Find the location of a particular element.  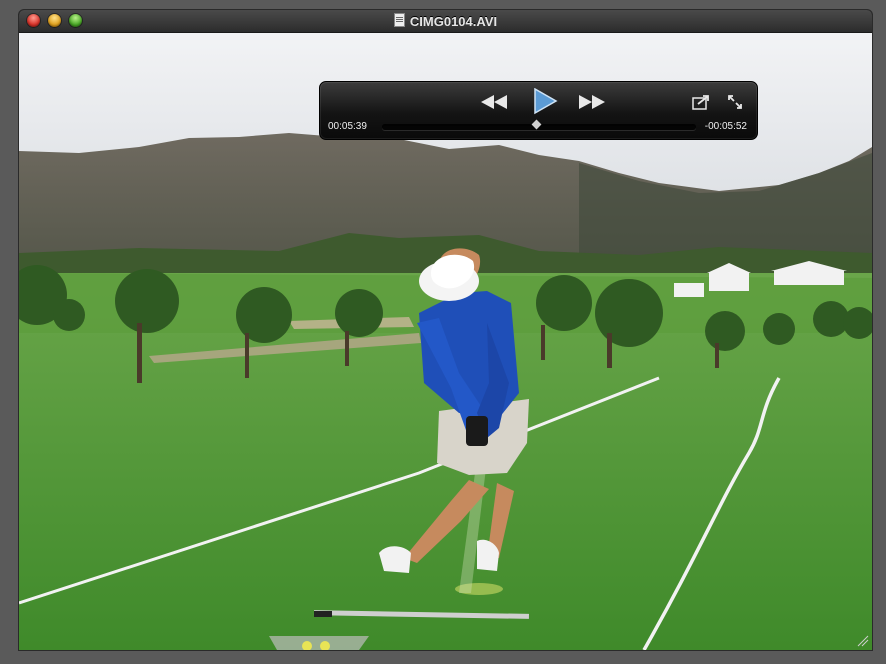

scrubber-playhead is located at coordinates (536, 124).